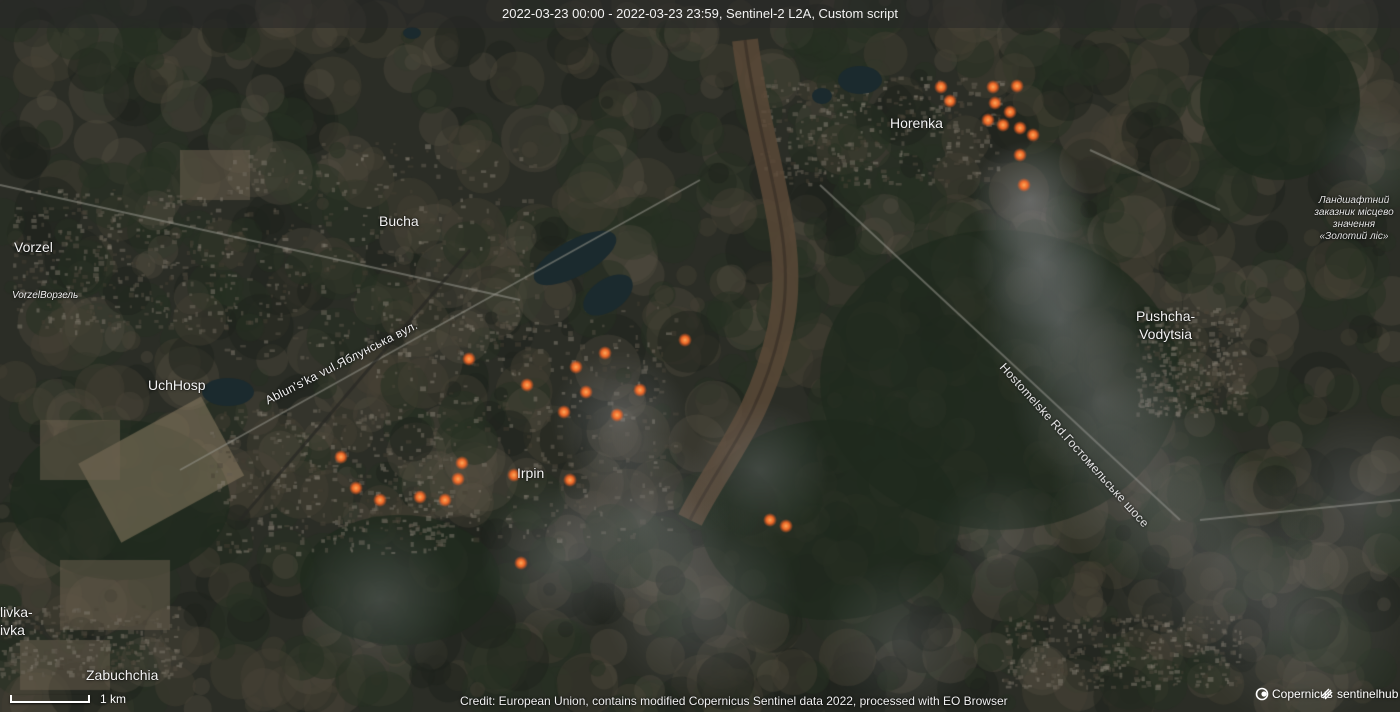 Image resolution: width=1400 pixels, height=712 pixels. Describe the element at coordinates (16, 612) in the screenshot. I see `place-label-edge-line1: livka-` at that location.